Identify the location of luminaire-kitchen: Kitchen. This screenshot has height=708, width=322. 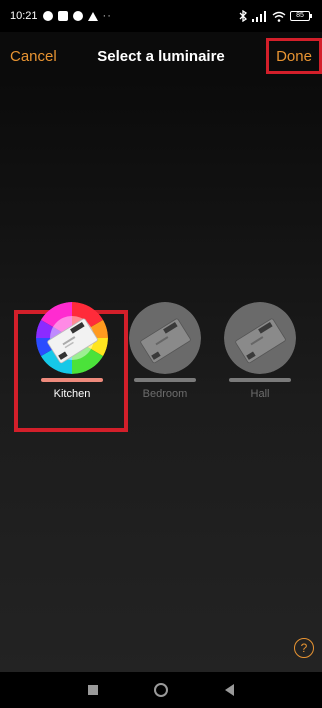
(72, 362).